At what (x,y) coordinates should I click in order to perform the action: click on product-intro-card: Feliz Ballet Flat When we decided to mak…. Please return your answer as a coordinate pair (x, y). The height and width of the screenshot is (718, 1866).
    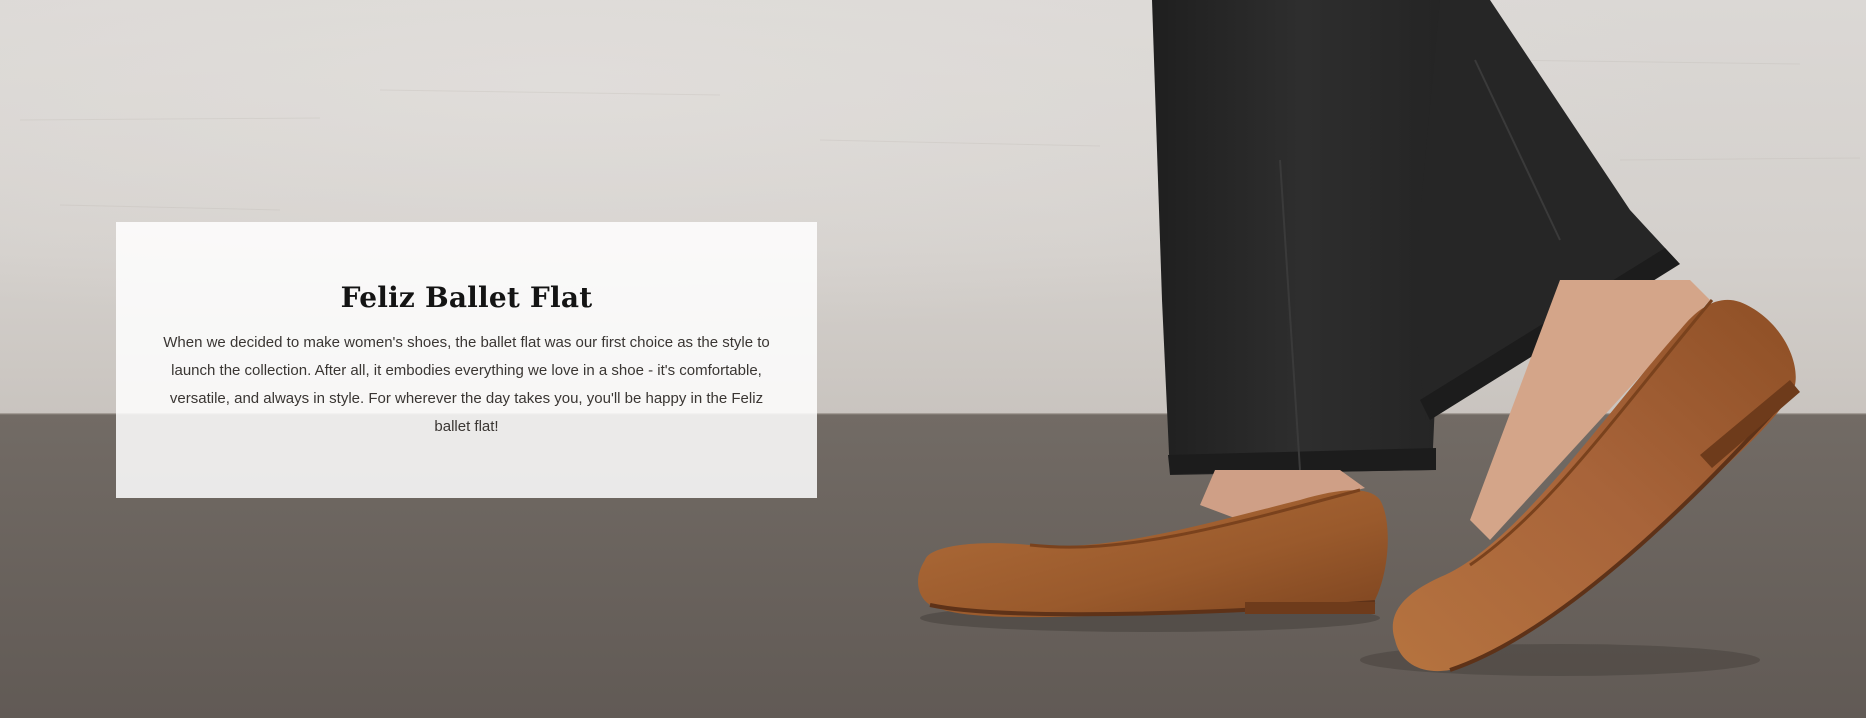
    Looking at the image, I should click on (466, 360).